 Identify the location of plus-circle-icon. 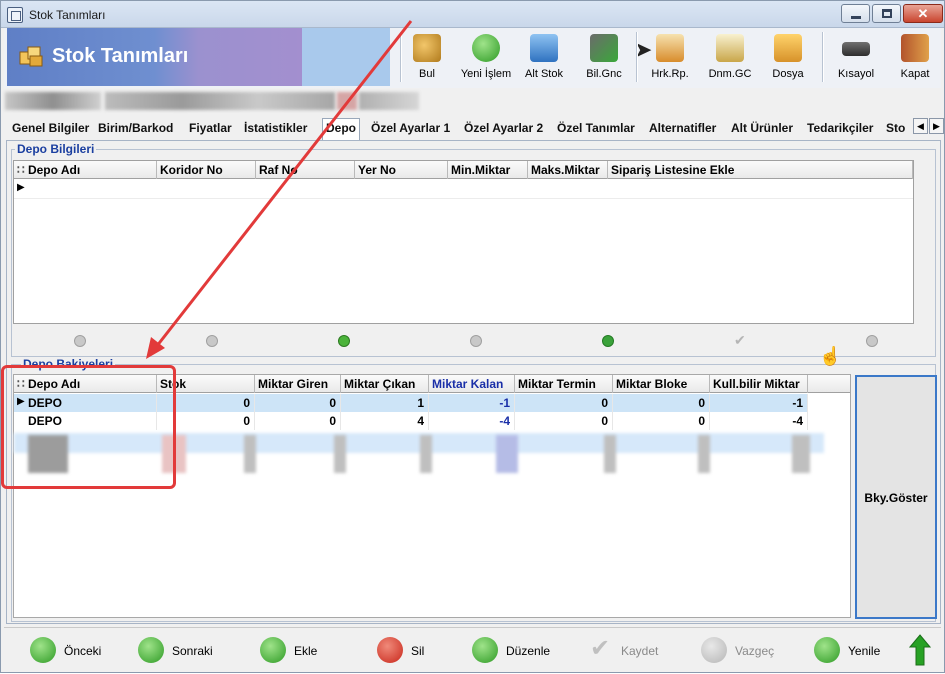
(486, 48).